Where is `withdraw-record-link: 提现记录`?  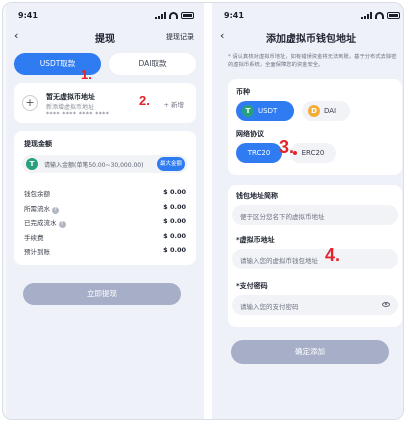
withdraw-record-link: 提现记录 is located at coordinates (180, 37).